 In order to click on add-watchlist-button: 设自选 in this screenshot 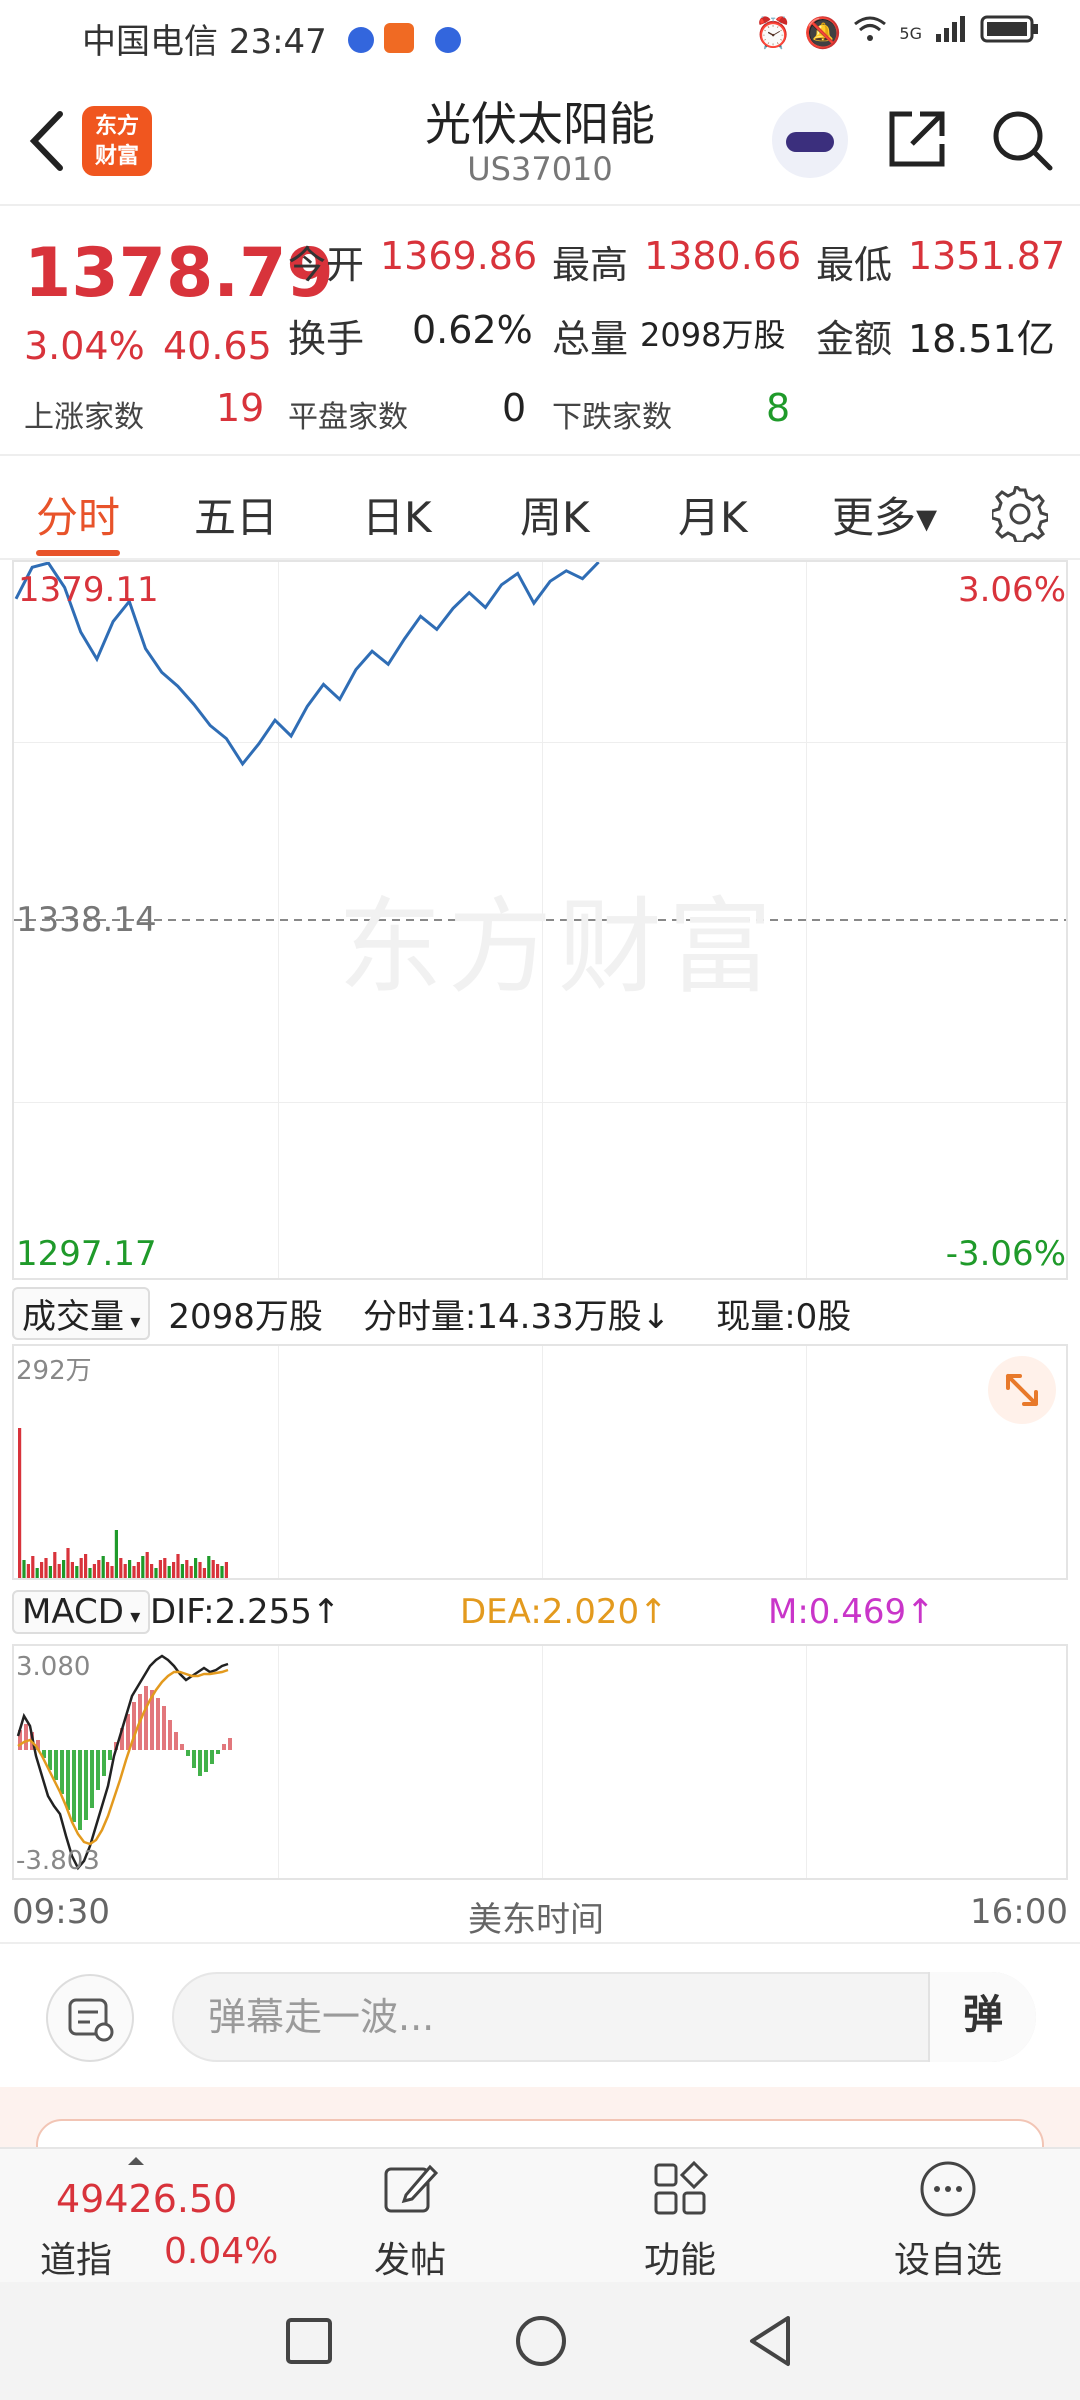, I will do `click(948, 2221)`.